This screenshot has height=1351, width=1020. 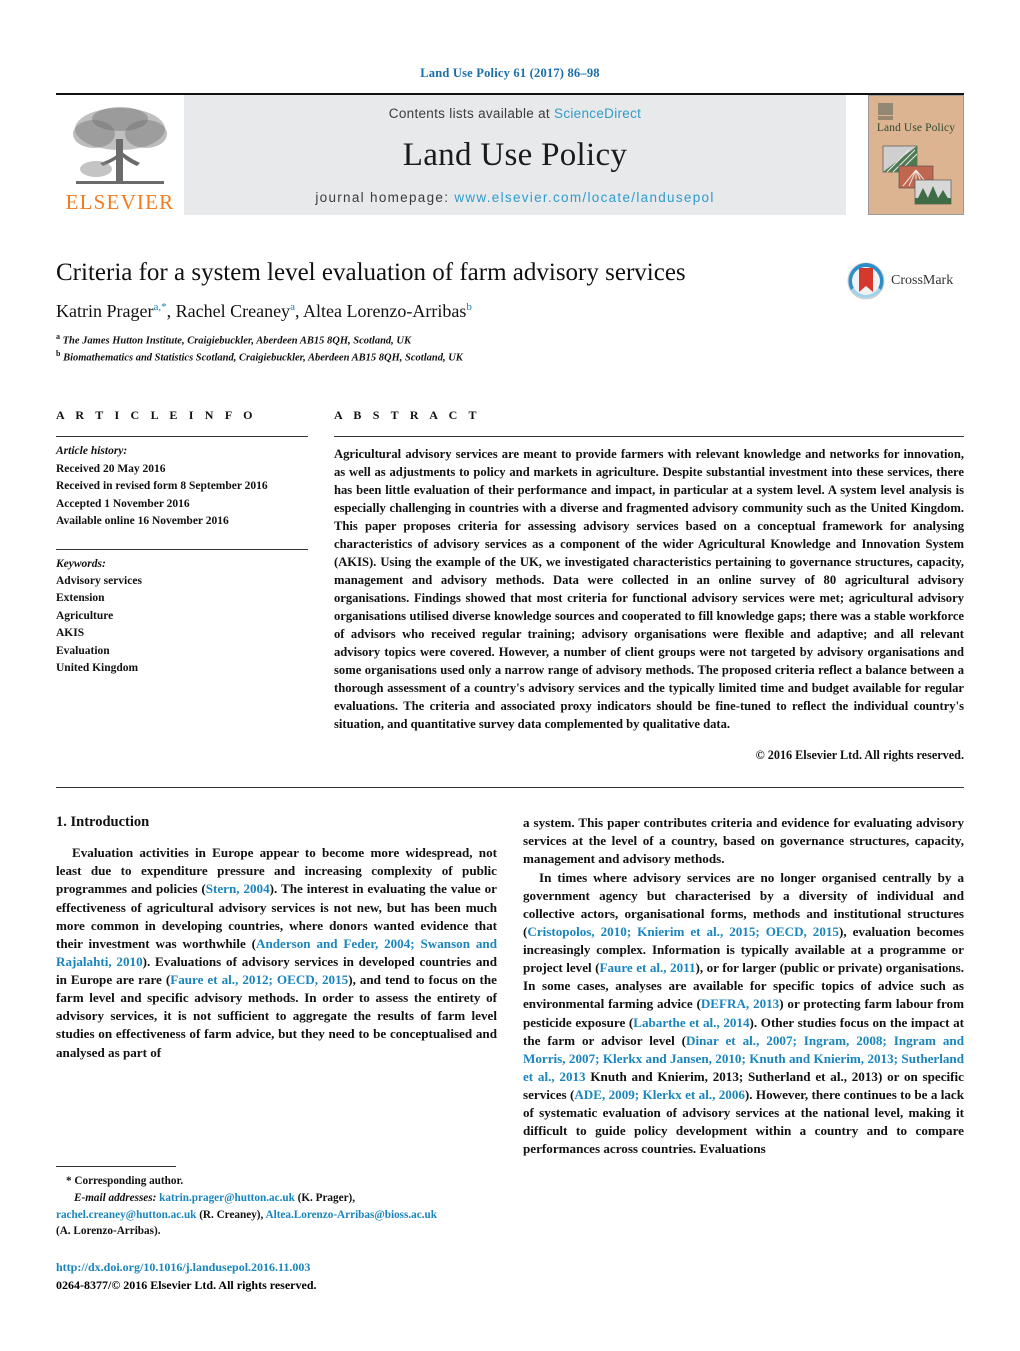 I want to click on cover-journal-title: Land Use Policy, so click(x=916, y=128).